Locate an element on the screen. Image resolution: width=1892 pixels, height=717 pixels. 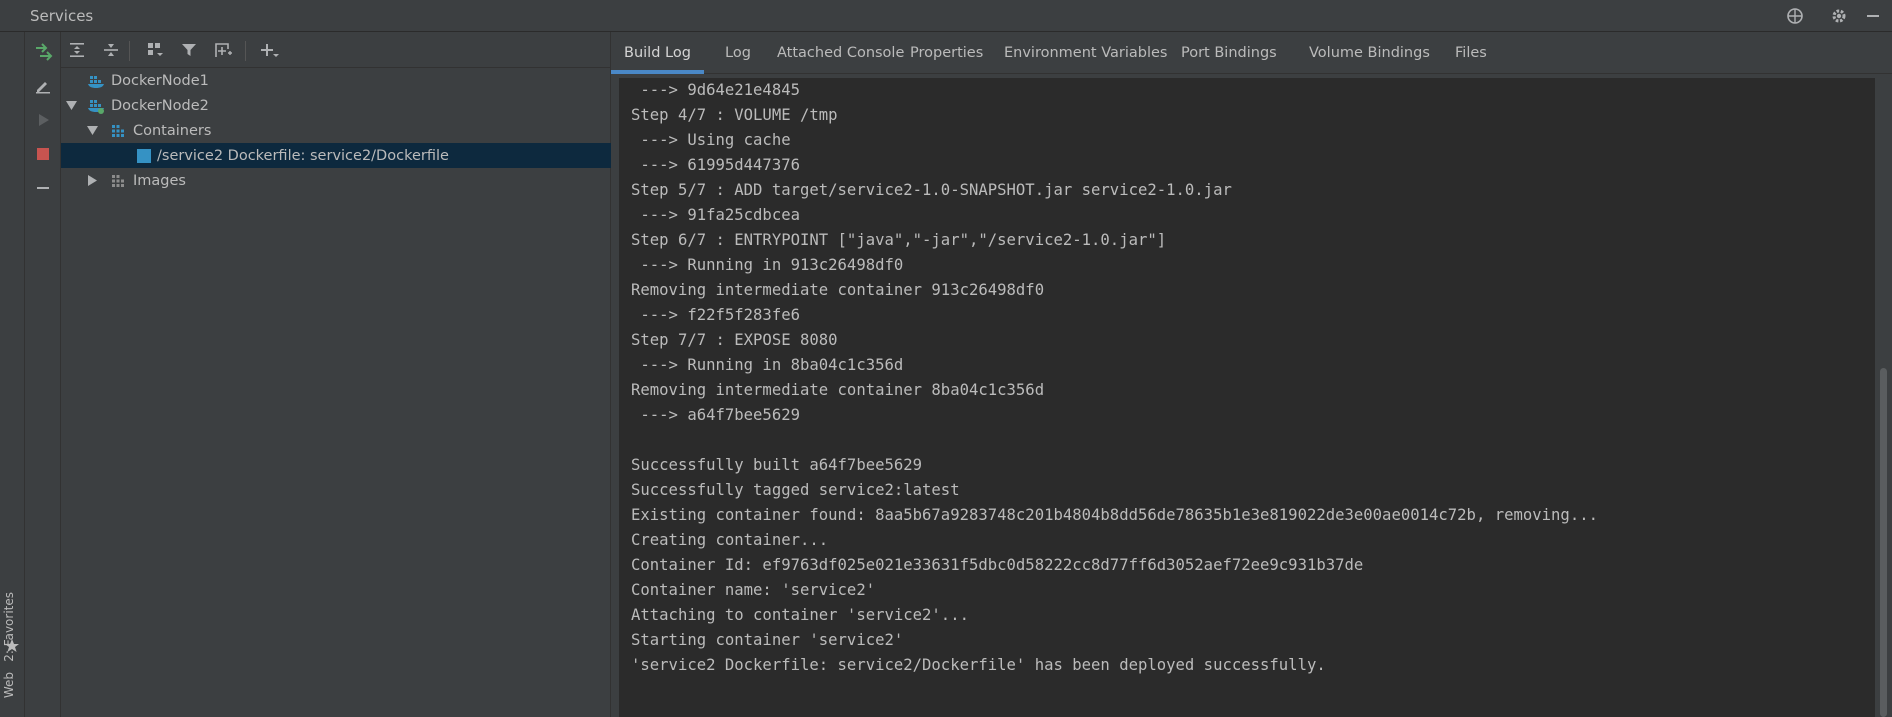
images-icon is located at coordinates (118, 181).